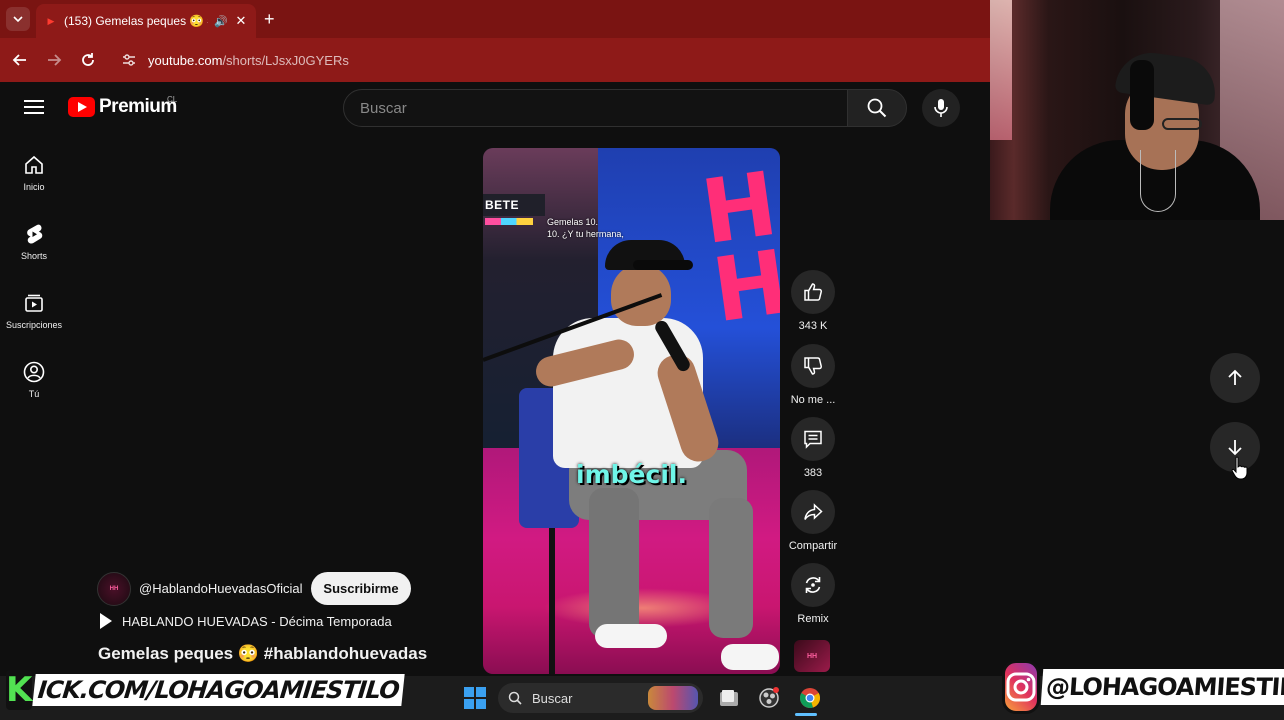  I want to click on url-text: youtube.com/shorts/LJsxJ0GYERs, so click(248, 60).